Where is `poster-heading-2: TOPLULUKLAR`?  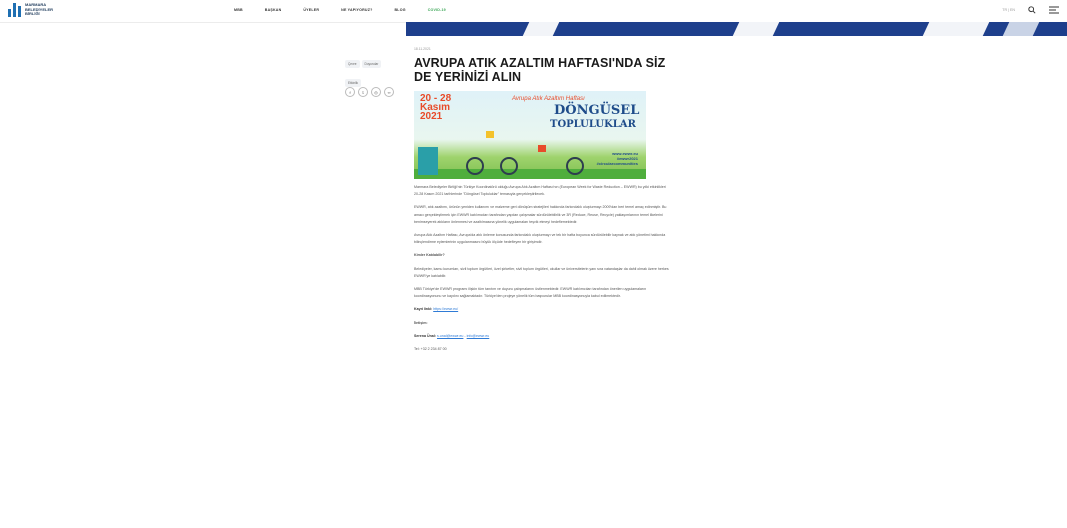
poster-heading-2: TOPLULUKLAR is located at coordinates (593, 124).